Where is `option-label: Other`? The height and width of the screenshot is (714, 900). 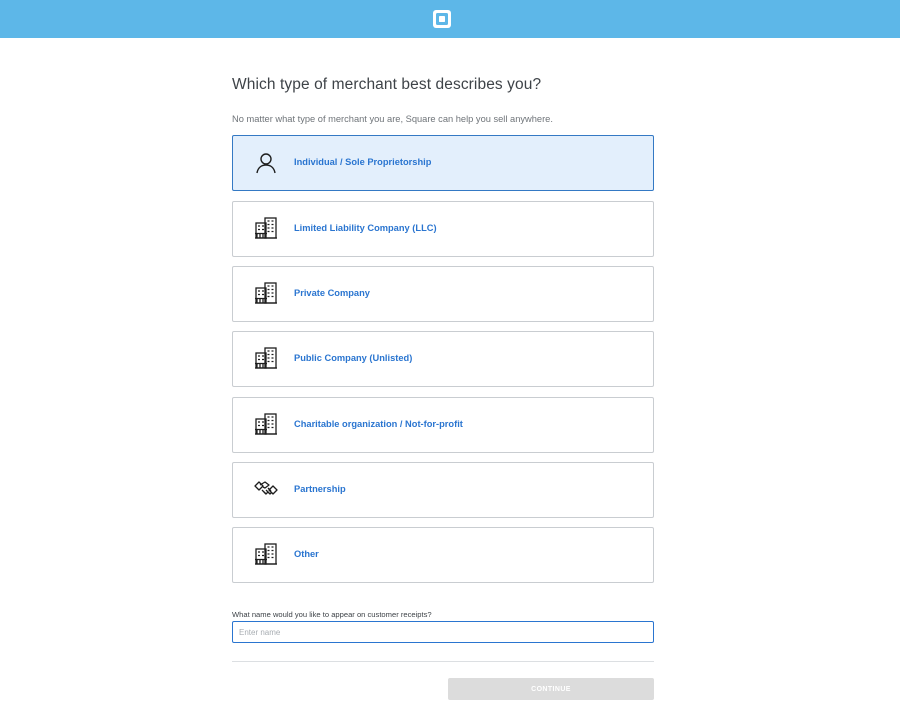 option-label: Other is located at coordinates (306, 554).